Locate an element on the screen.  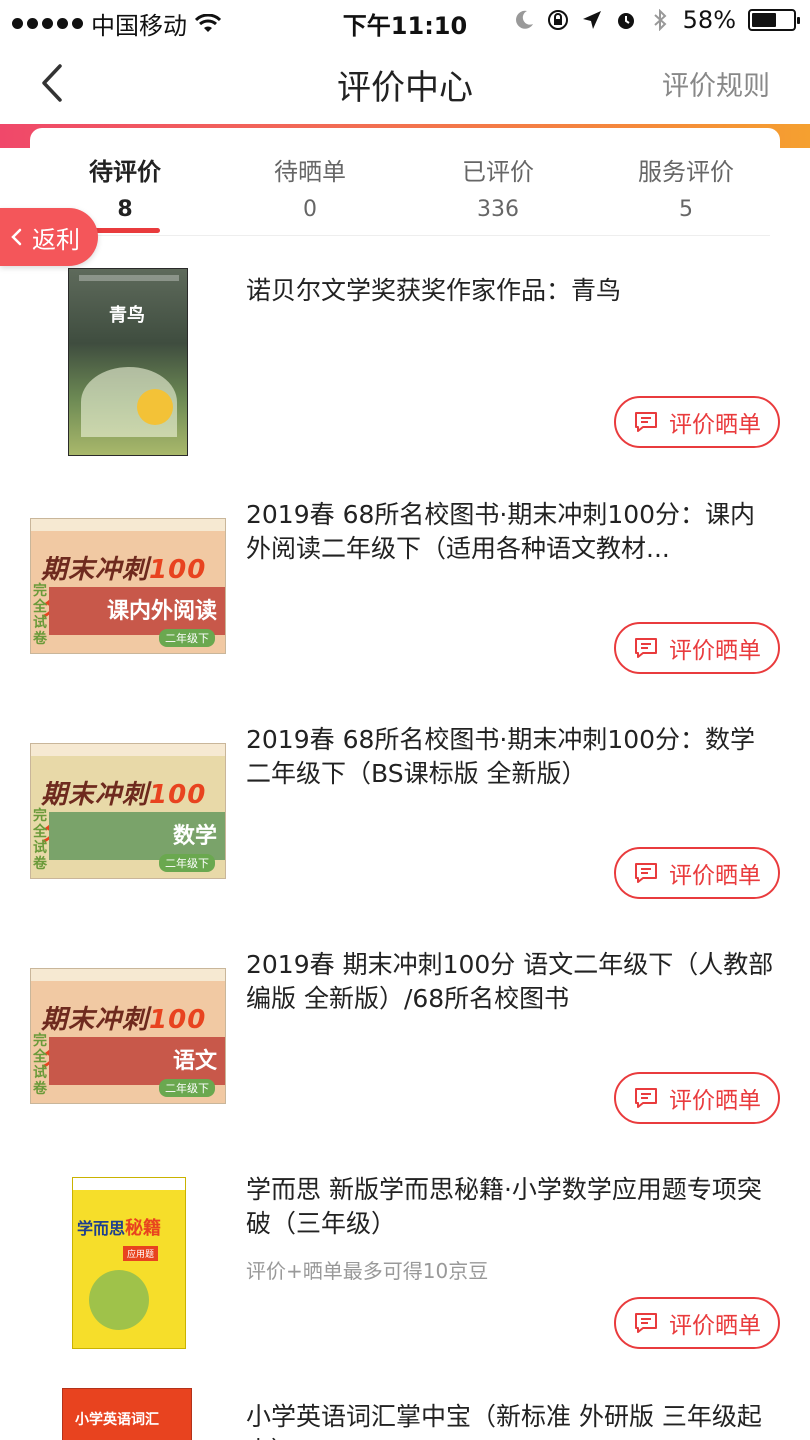
rebate-float-button: 返利 is located at coordinates (49, 237).